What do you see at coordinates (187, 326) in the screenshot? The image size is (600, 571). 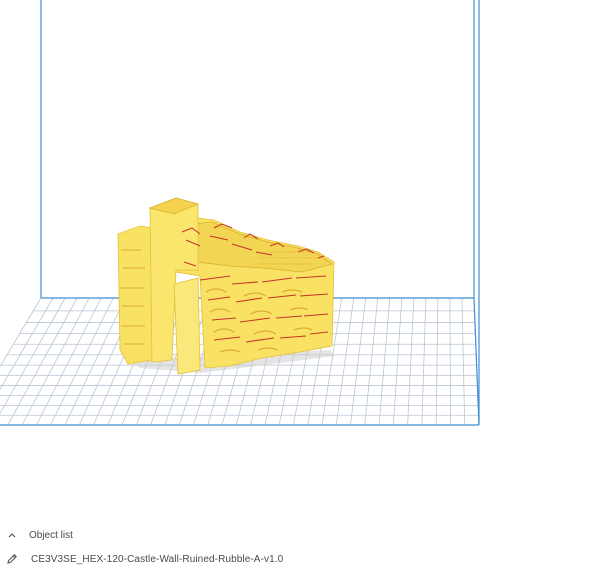 I see `model-front-slab` at bounding box center [187, 326].